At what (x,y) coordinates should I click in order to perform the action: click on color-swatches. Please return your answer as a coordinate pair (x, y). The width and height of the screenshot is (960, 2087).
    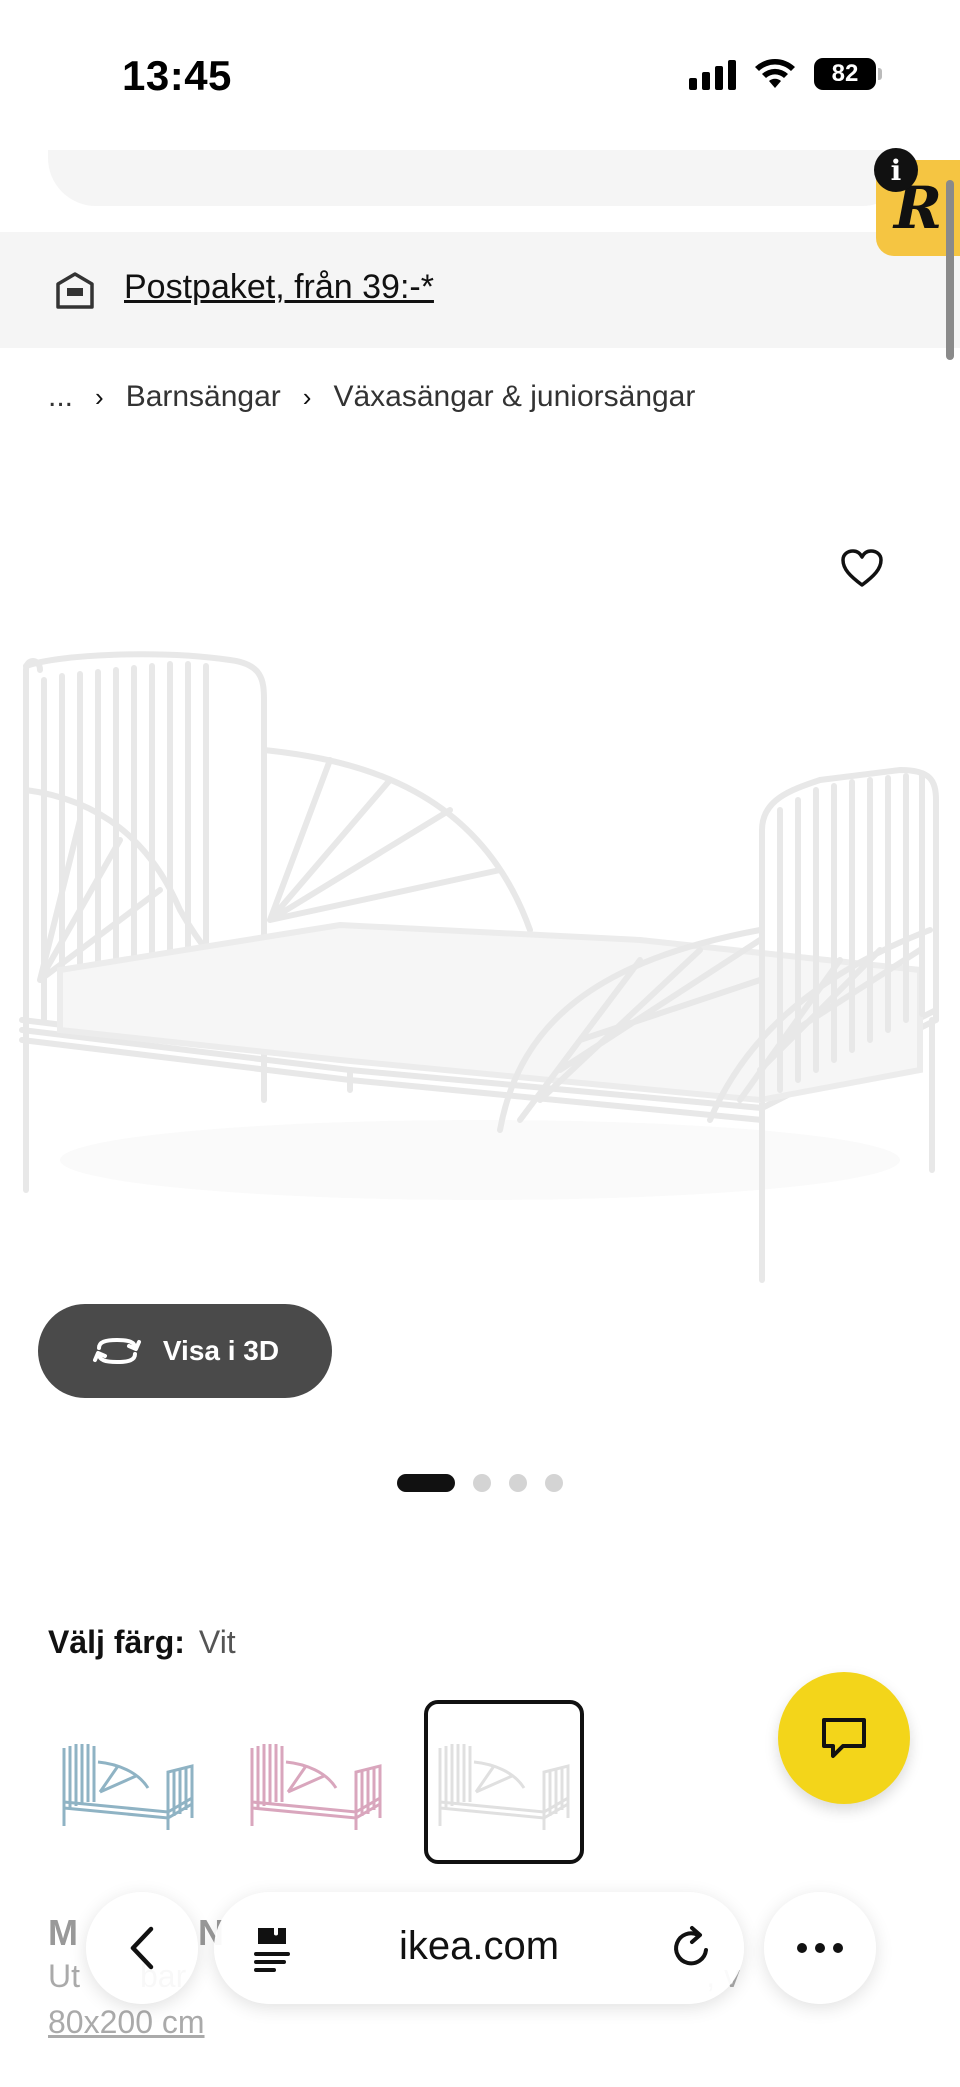
    Looking at the image, I should click on (316, 1782).